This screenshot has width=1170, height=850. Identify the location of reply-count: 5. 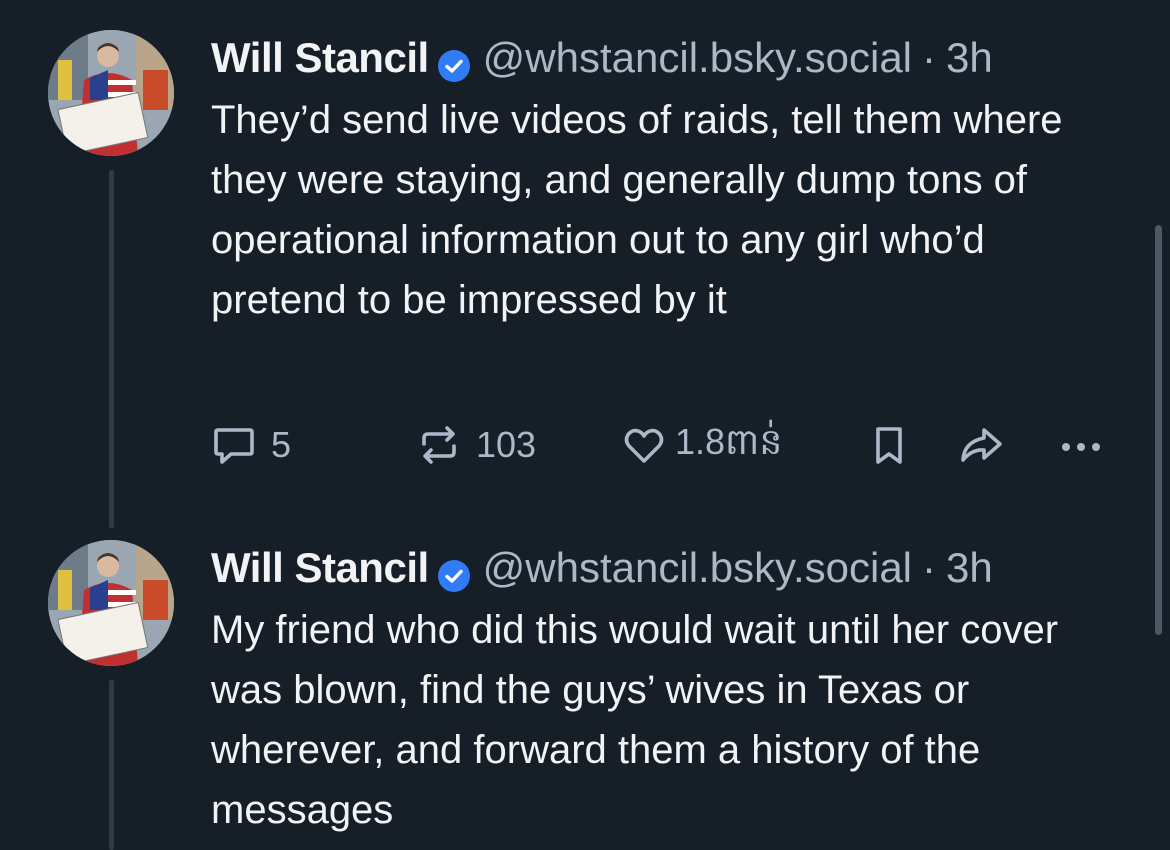
(281, 444).